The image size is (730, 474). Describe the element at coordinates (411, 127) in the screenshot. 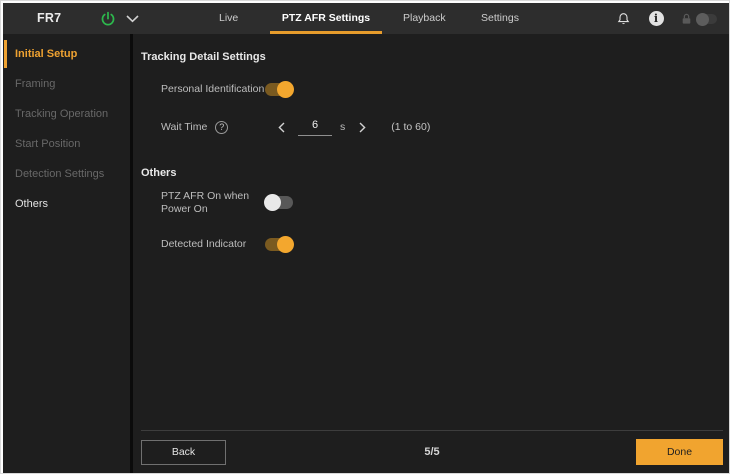

I see `wait-time-range-hint: (1 to 60)` at that location.